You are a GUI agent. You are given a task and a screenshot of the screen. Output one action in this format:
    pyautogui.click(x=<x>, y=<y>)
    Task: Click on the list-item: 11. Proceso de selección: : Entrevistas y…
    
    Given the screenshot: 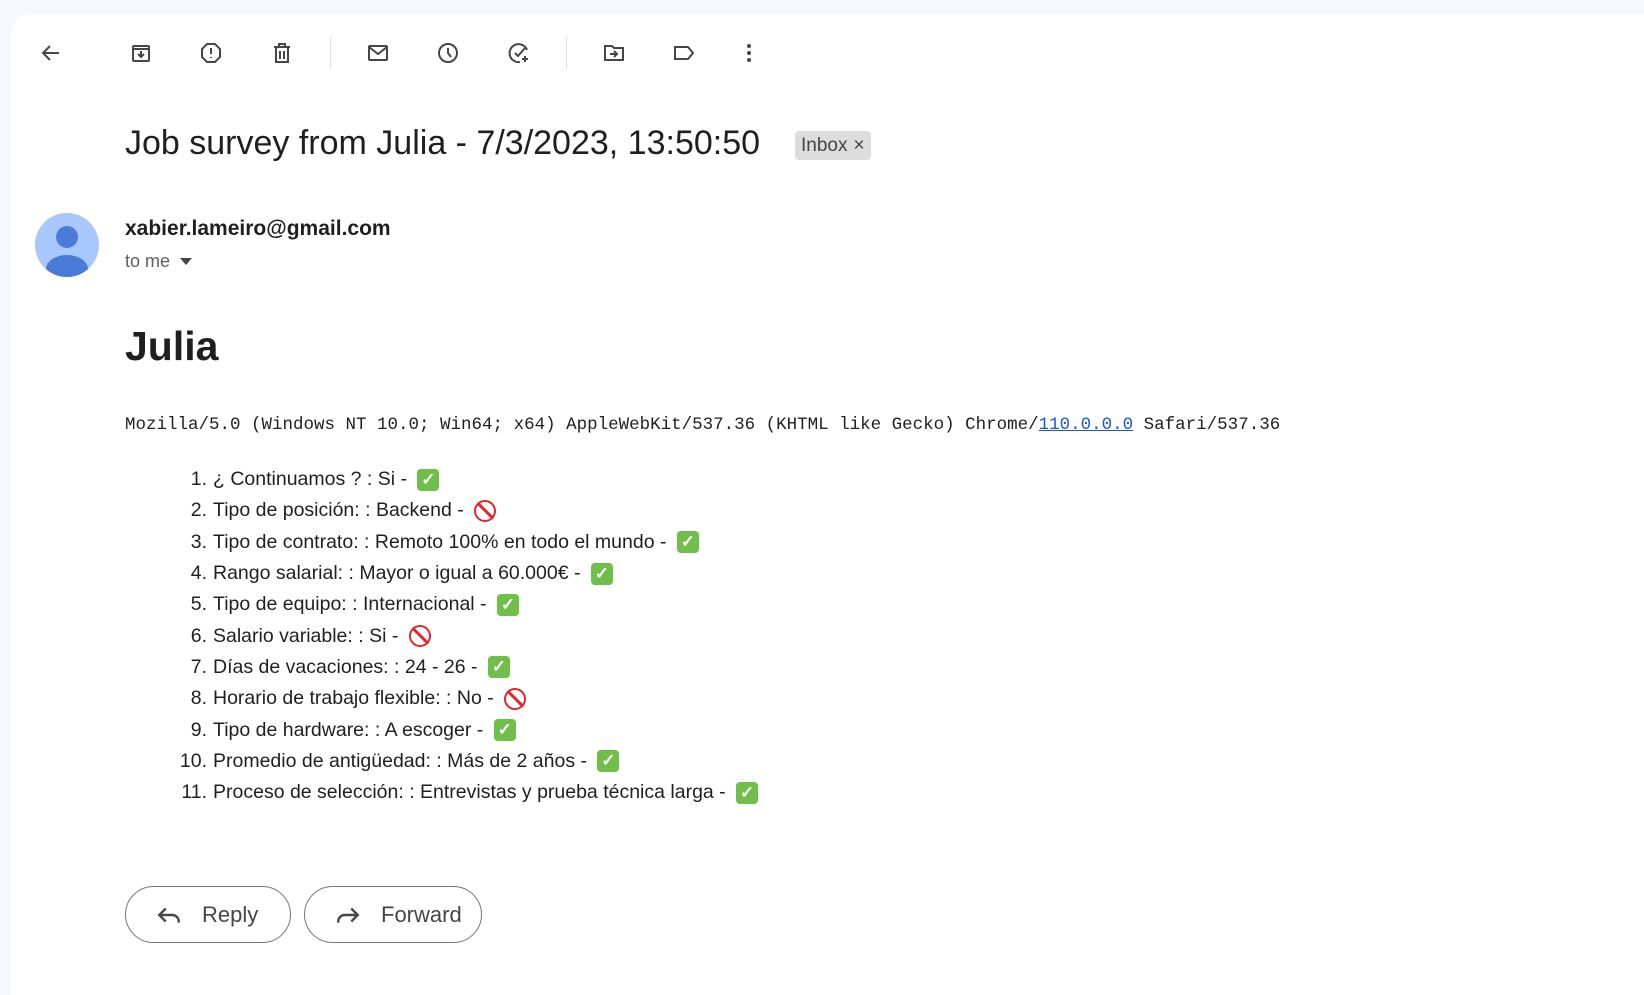 What is the action you would take?
    pyautogui.click(x=442, y=792)
    